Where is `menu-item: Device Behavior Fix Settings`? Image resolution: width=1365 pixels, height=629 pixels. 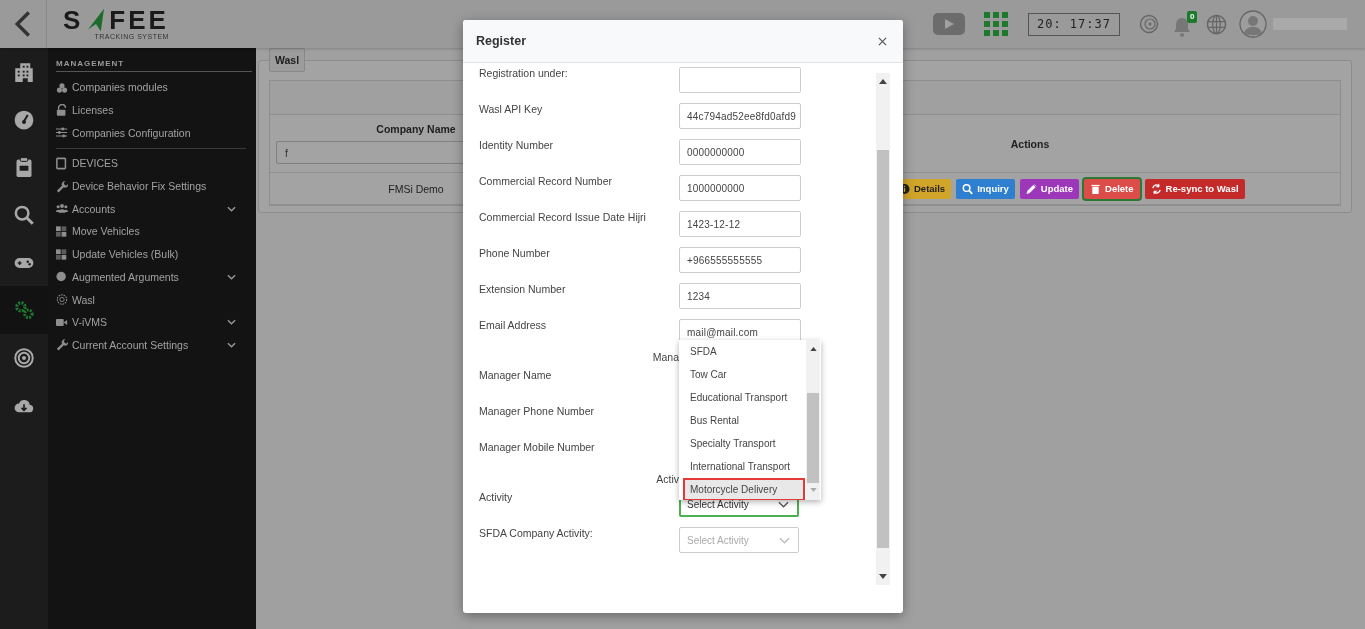 menu-item: Device Behavior Fix Settings is located at coordinates (151, 186).